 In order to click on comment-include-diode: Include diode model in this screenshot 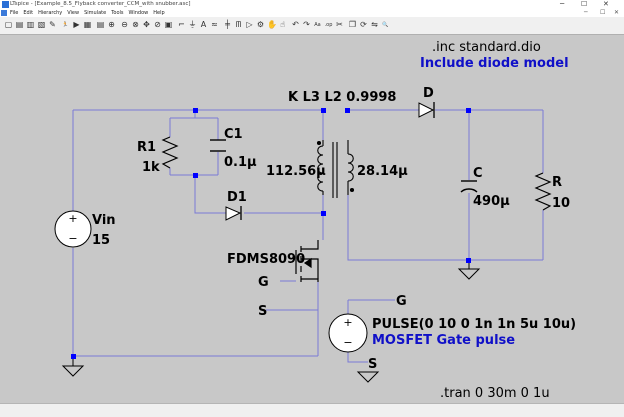, I will do `click(494, 63)`.